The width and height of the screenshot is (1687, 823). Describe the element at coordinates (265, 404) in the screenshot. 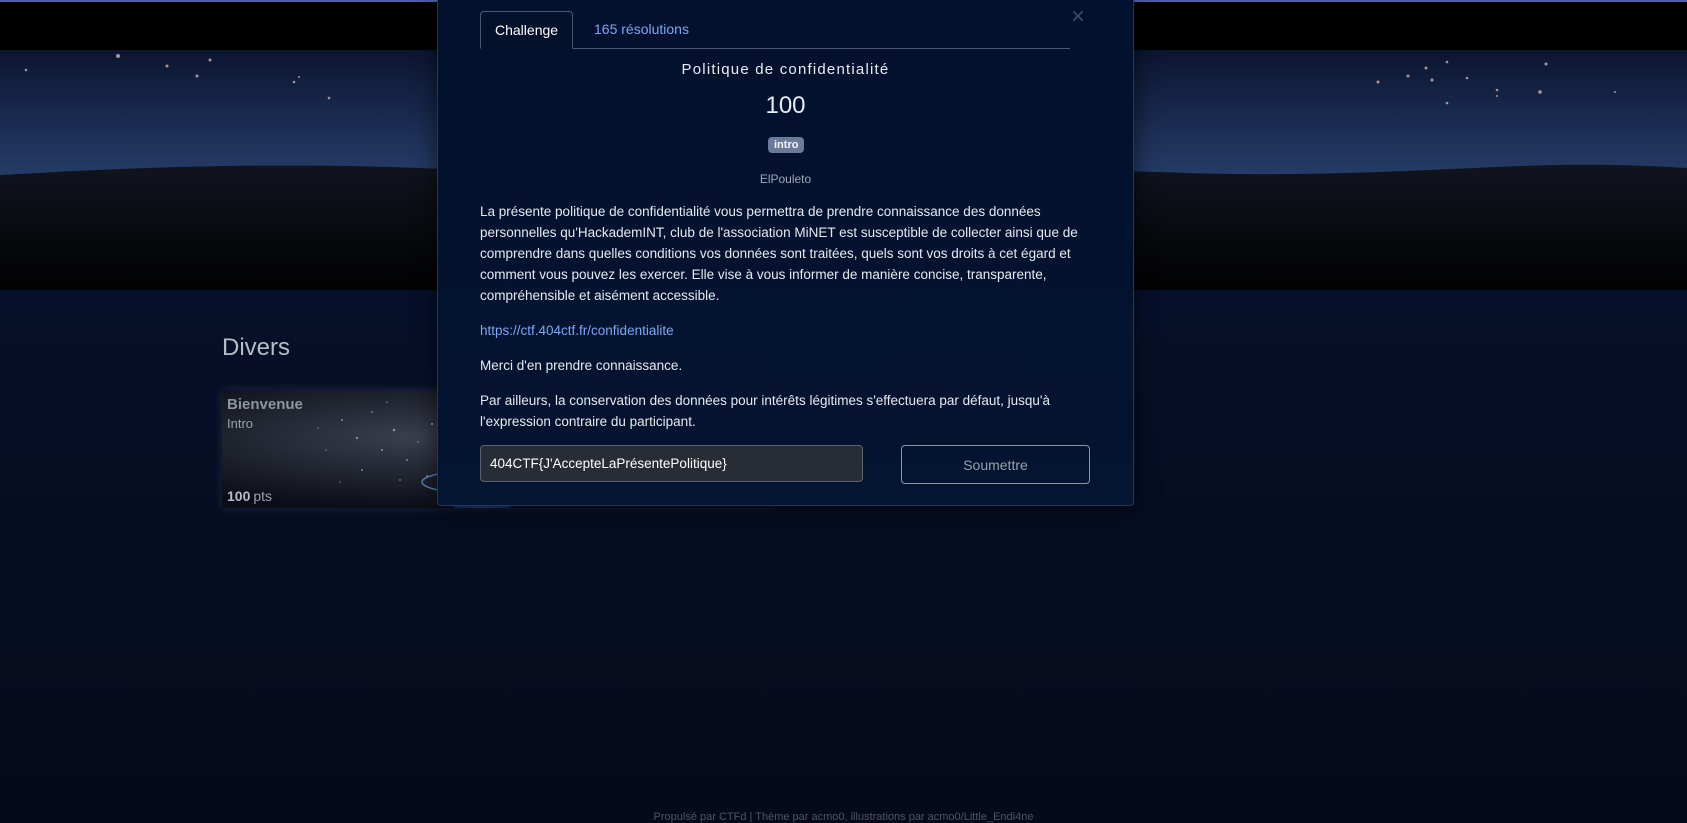

I see `challenge-card-name: Bienvenue` at that location.